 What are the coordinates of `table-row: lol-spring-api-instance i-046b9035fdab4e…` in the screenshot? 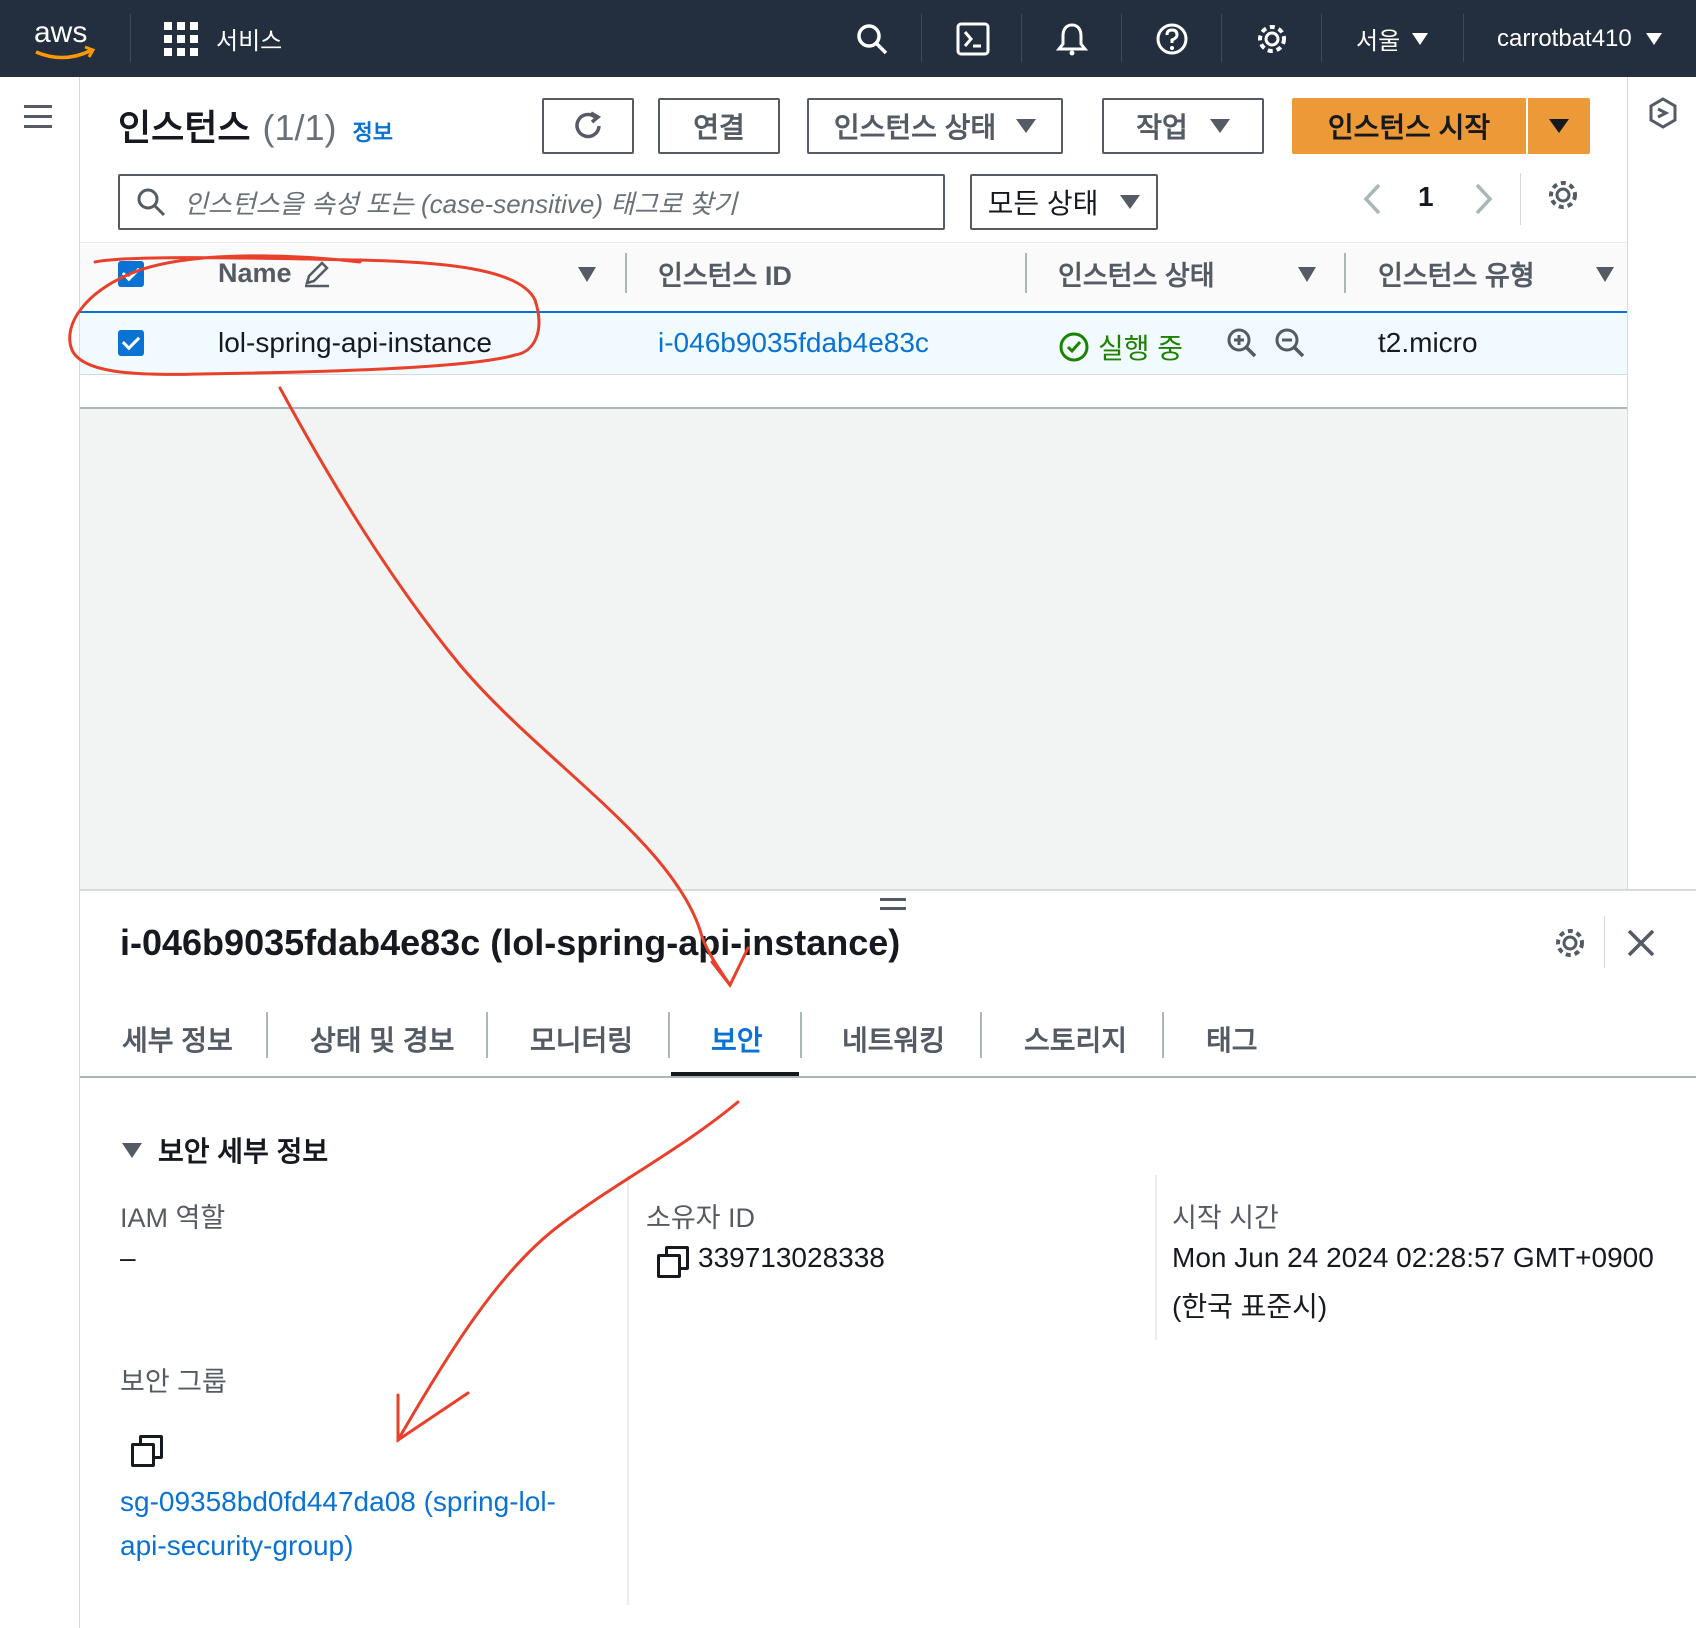 It's located at (853, 343).